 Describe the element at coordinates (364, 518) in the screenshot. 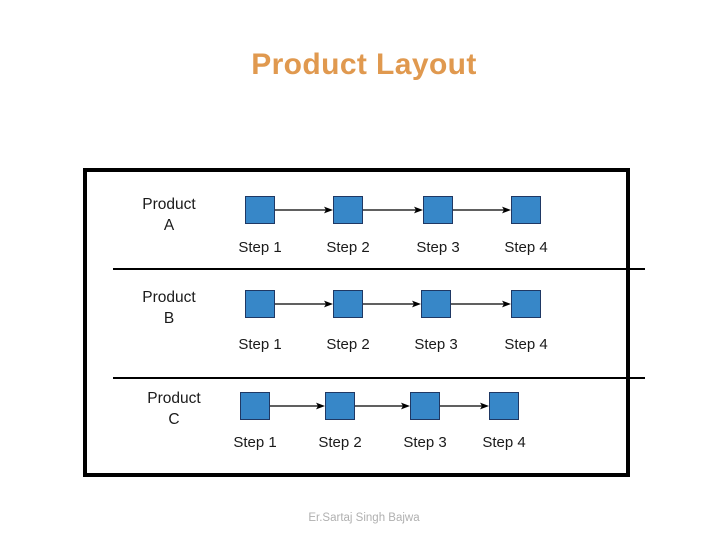

I see `footer-credit: Er.Sartaj Singh Bajwa` at that location.